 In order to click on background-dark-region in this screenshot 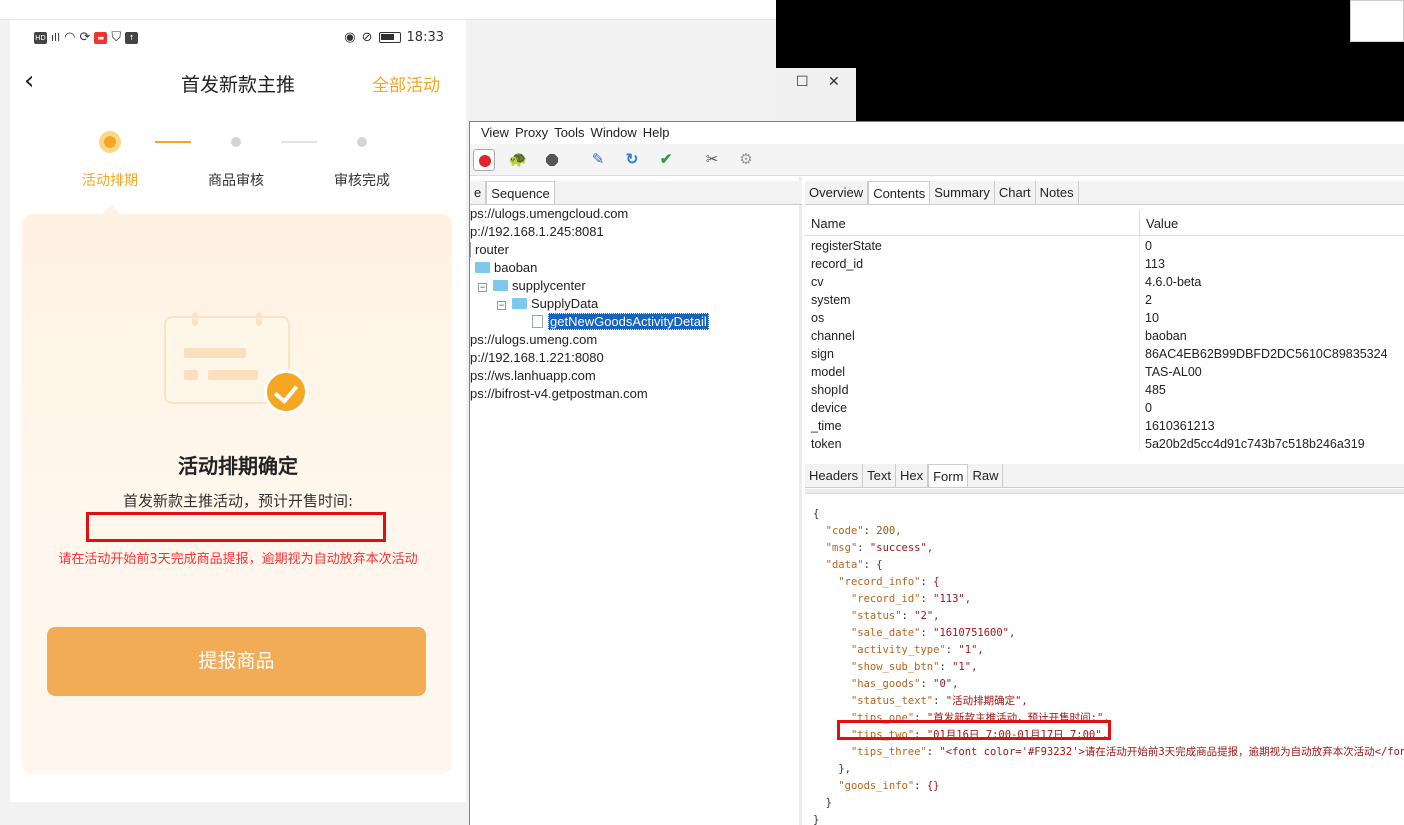, I will do `click(1090, 61)`.